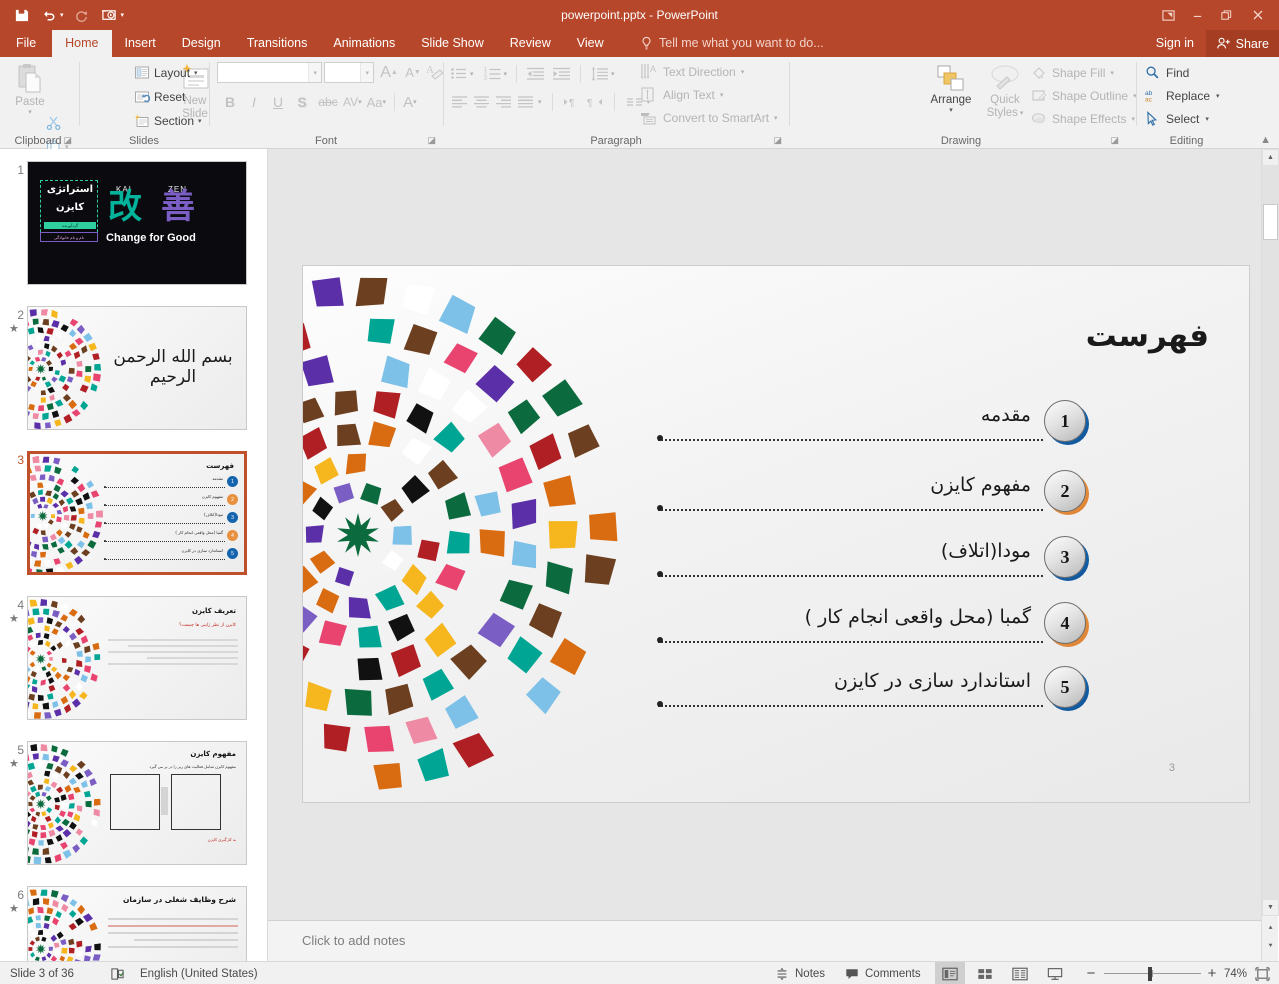  What do you see at coordinates (540, 102) in the screenshot?
I see `columns-dropdown-icon: ▾` at bounding box center [540, 102].